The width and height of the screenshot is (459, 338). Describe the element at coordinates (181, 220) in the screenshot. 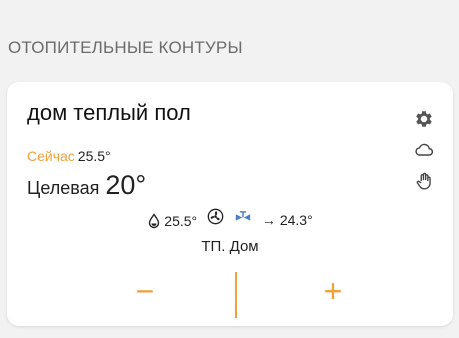

I see `sensor-value: 25.5°` at that location.